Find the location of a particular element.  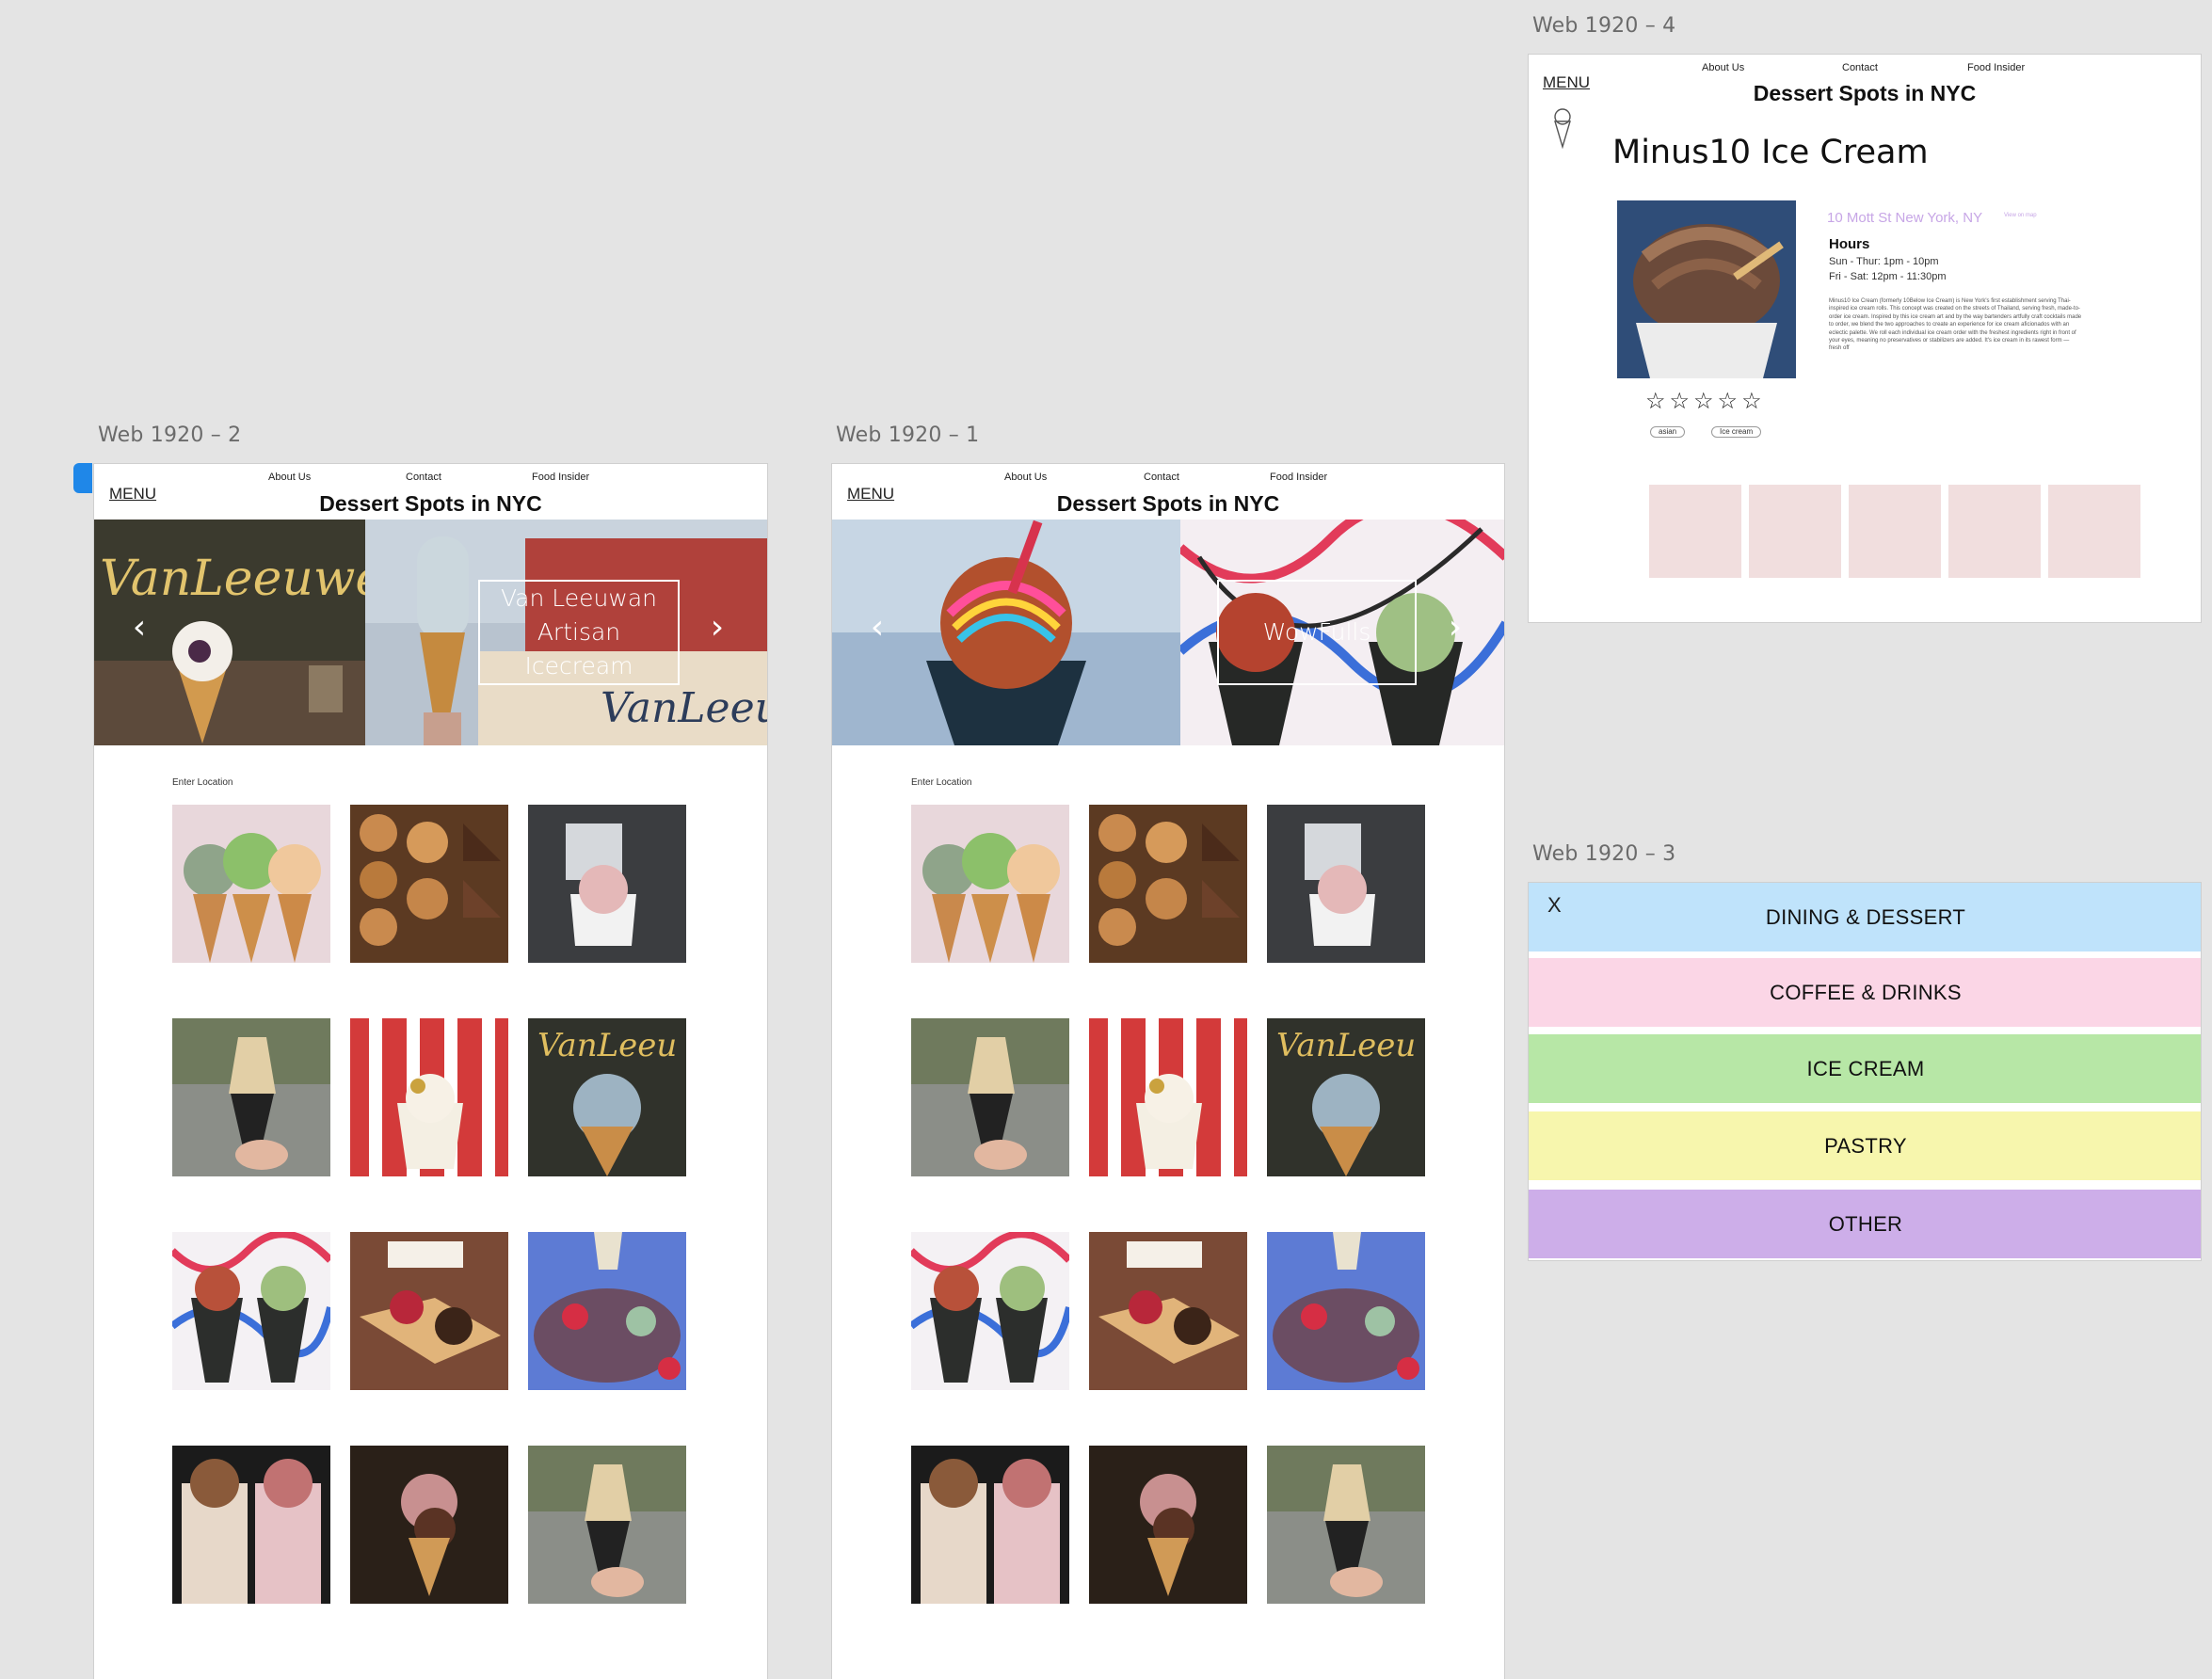

close-menu-button: X is located at coordinates (1554, 905).